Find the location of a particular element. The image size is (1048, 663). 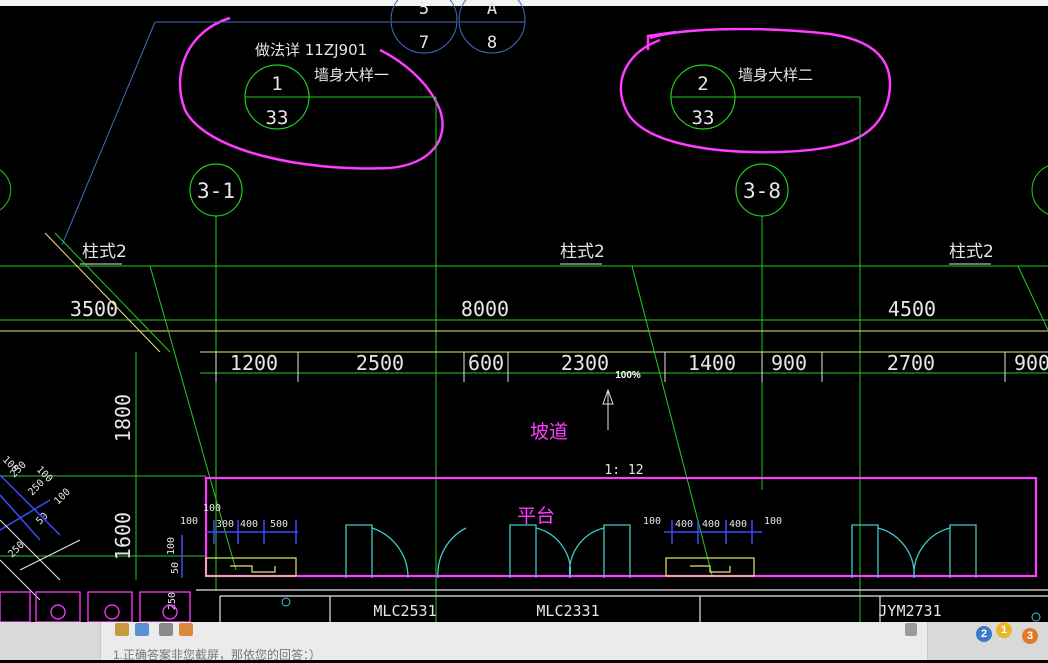

dimension-text: 2500 is located at coordinates (380, 363).